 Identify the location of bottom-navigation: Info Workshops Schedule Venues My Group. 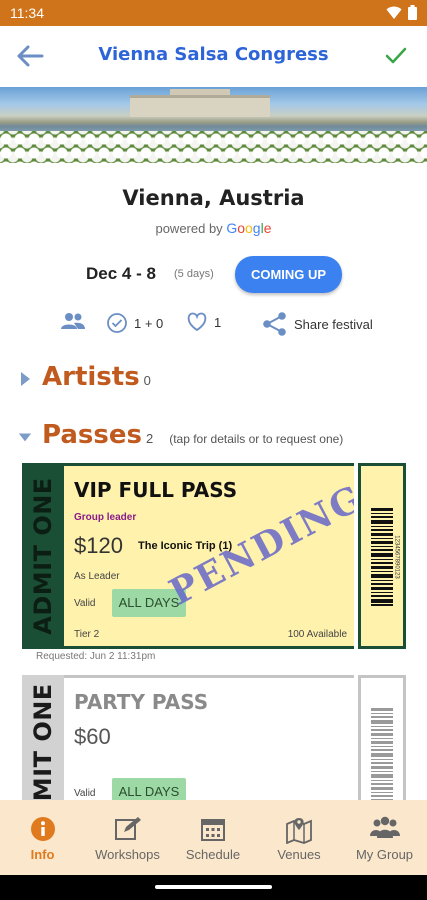
(213, 837).